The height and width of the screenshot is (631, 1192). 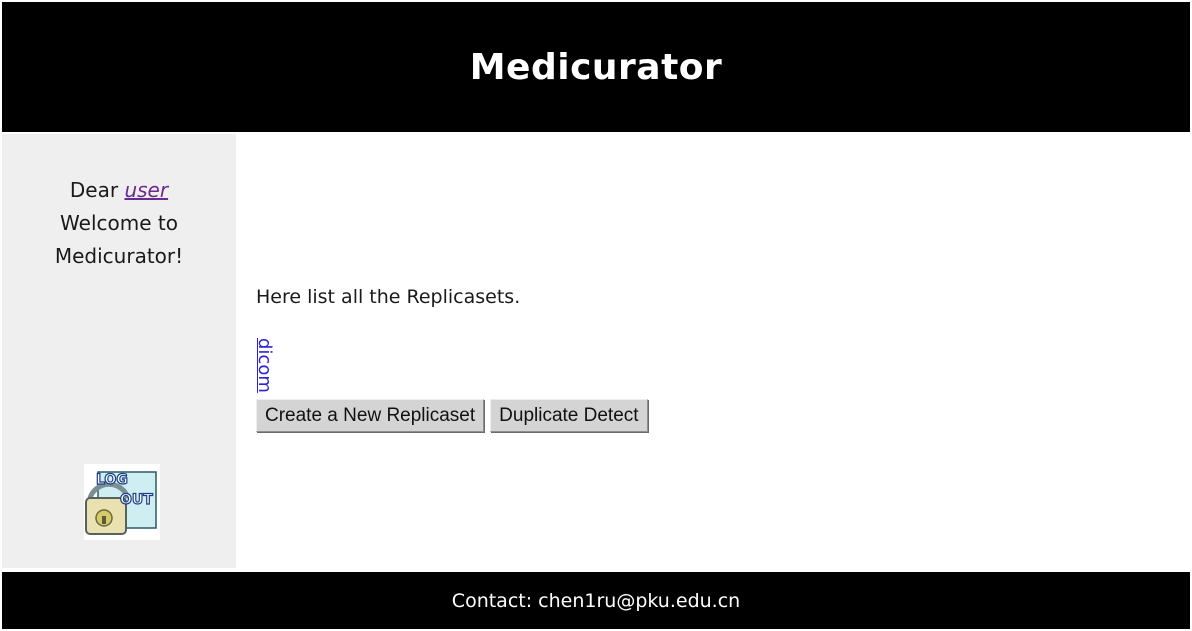 I want to click on welcome-line-2: Medicurator!, so click(x=119, y=256).